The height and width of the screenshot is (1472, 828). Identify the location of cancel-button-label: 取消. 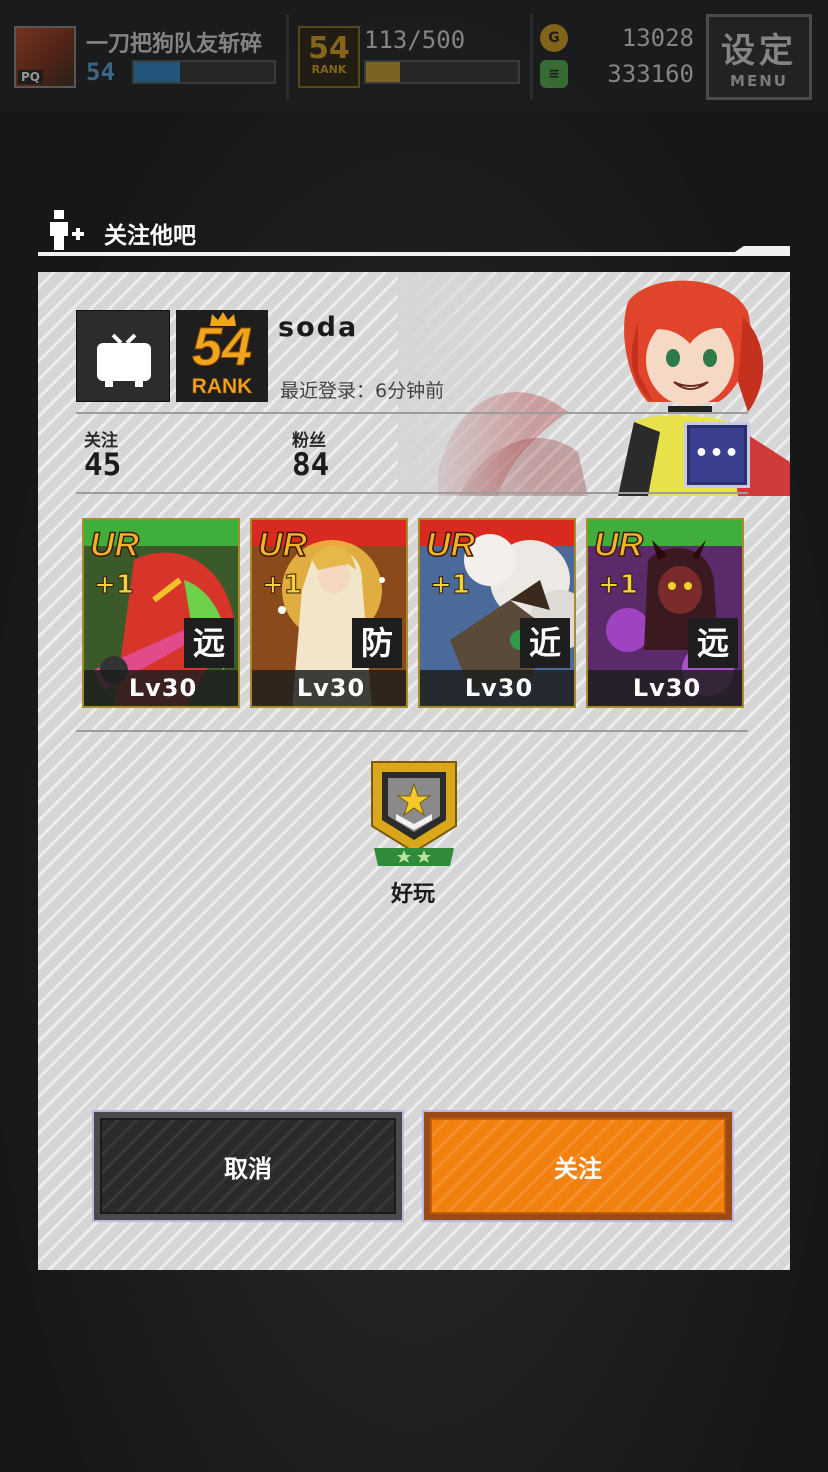
(248, 1166).